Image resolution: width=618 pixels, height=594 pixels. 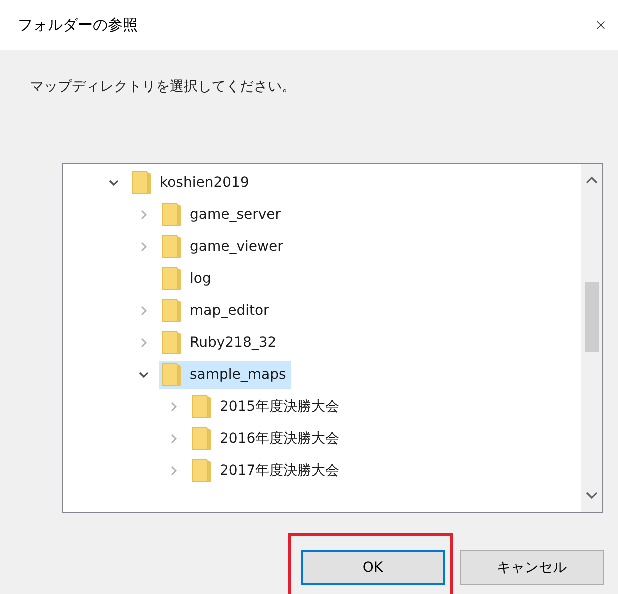 What do you see at coordinates (267, 471) in the screenshot?
I see `tree-item: 2017年度決勝大会` at bounding box center [267, 471].